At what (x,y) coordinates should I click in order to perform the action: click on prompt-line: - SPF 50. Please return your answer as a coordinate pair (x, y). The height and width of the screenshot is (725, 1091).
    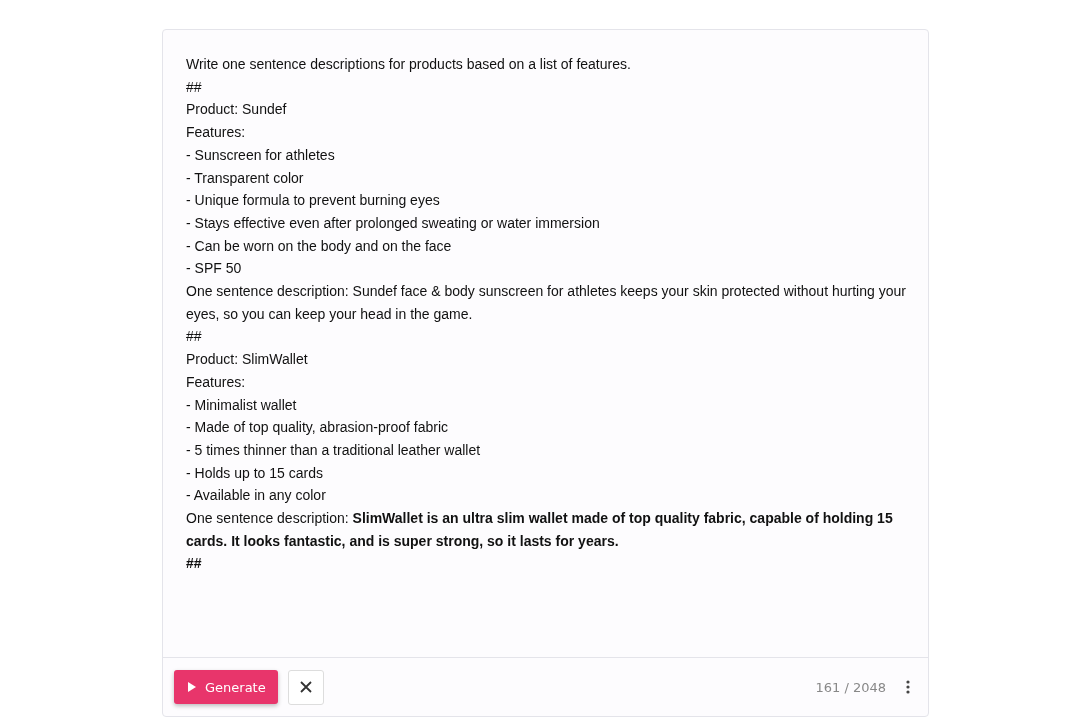
    Looking at the image, I should click on (214, 269).